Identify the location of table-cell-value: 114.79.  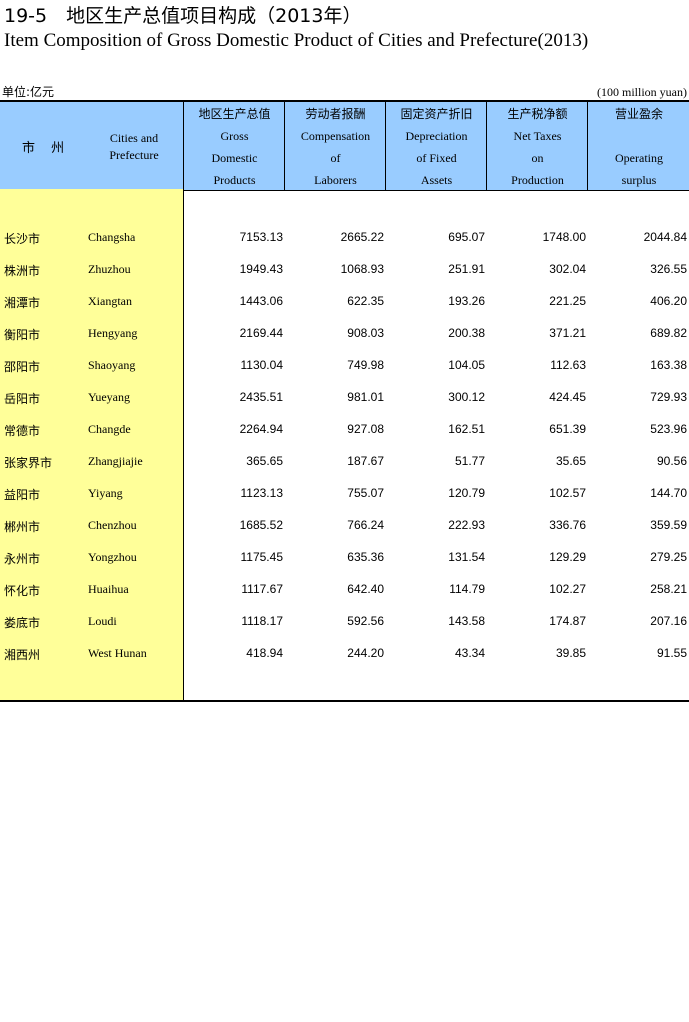
(467, 589).